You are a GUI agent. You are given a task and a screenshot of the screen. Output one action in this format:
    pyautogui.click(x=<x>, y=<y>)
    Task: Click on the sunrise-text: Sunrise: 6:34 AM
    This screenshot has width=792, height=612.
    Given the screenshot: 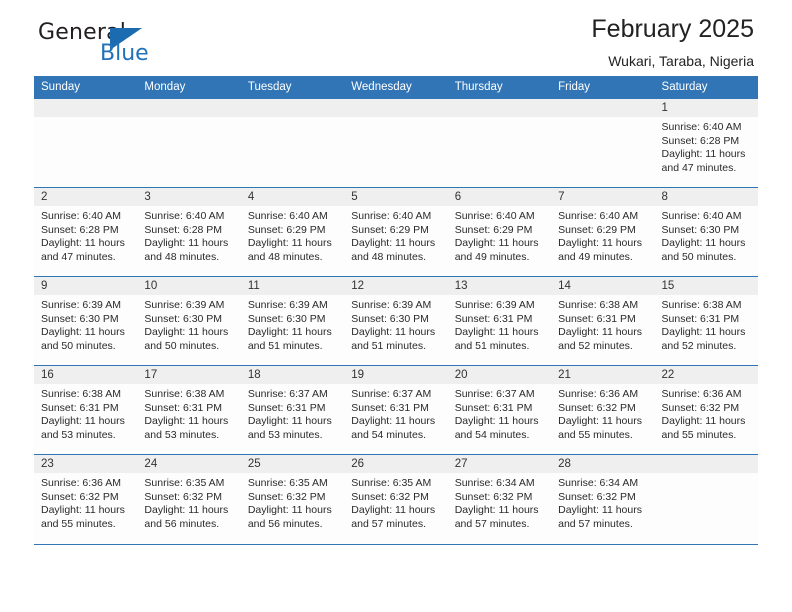 What is the action you would take?
    pyautogui.click(x=598, y=483)
    